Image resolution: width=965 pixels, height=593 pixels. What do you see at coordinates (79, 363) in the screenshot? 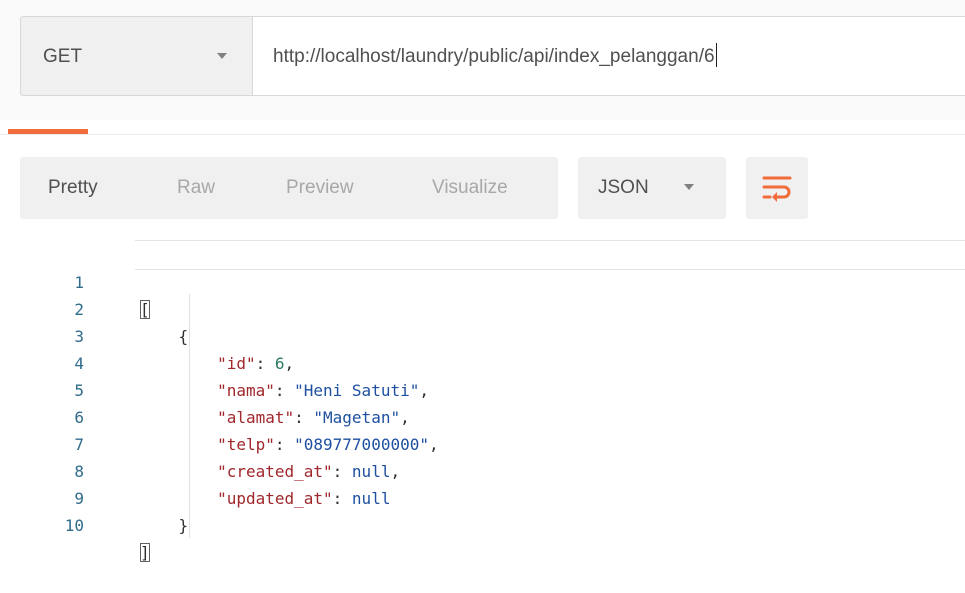
I see `line-number: 4` at bounding box center [79, 363].